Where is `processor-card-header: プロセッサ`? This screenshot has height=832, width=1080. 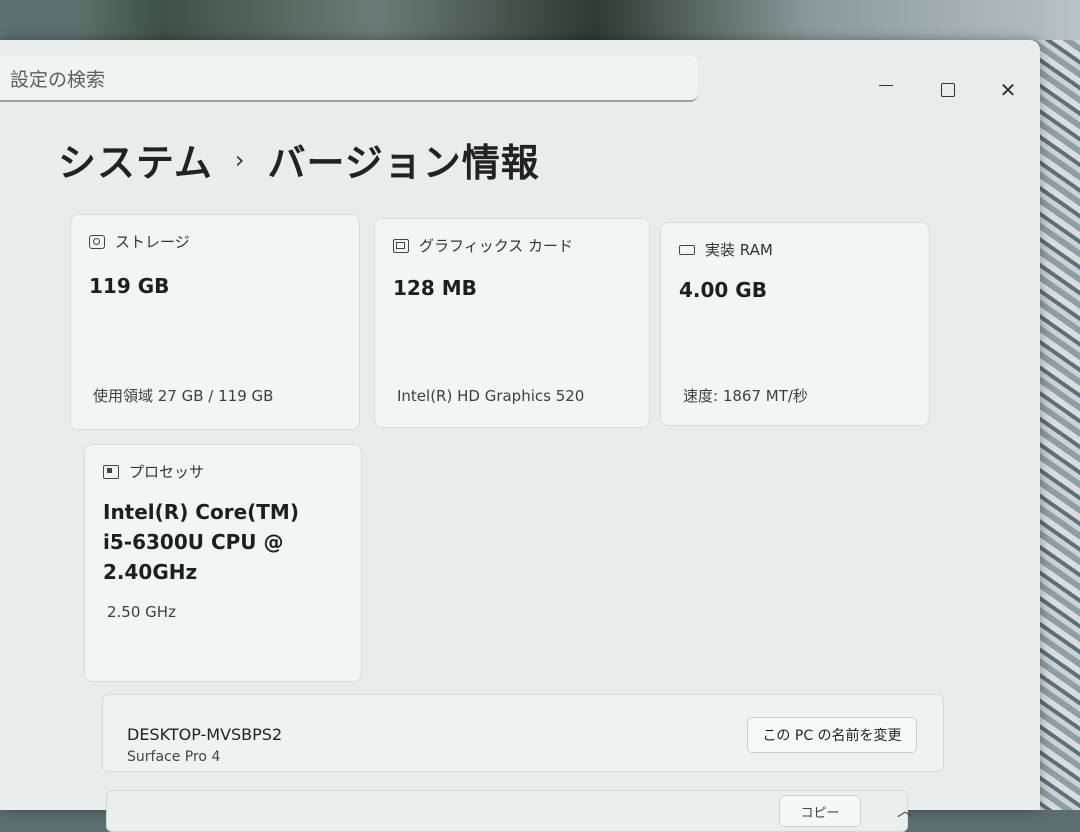
processor-card-header: プロセッサ is located at coordinates (153, 471).